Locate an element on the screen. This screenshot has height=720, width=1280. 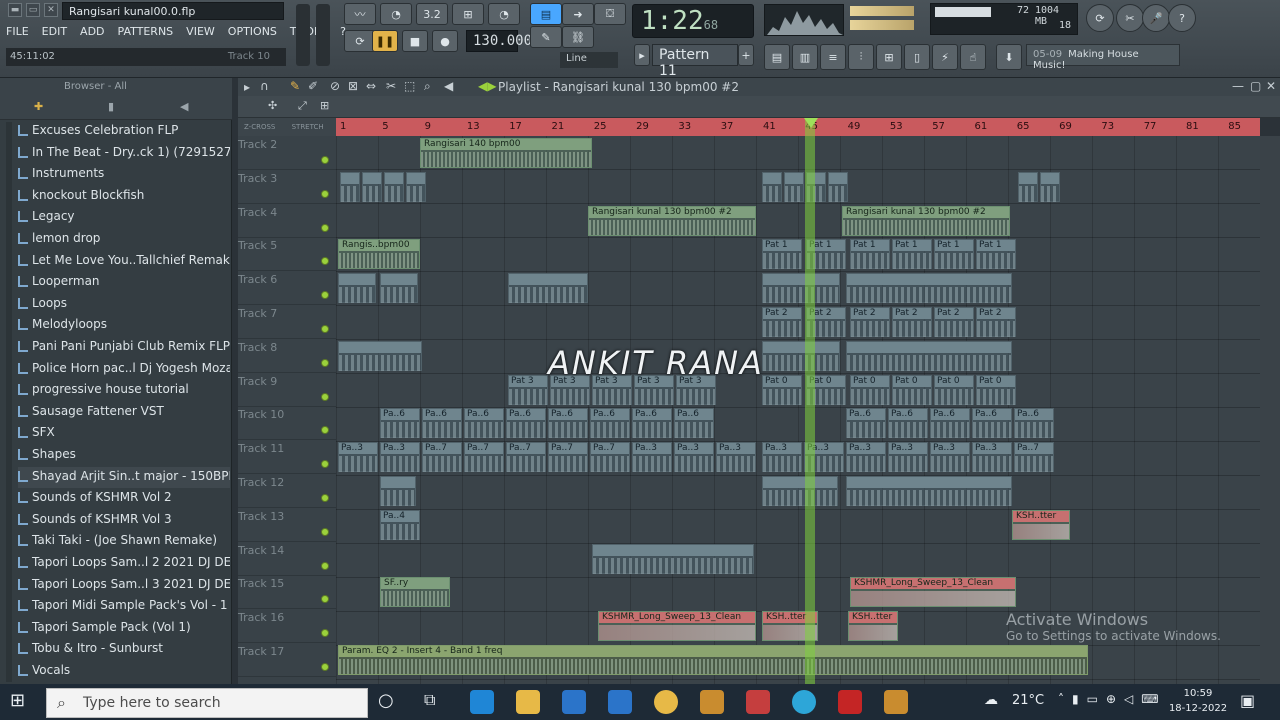
browser-app-icon is located at coordinates (804, 702).